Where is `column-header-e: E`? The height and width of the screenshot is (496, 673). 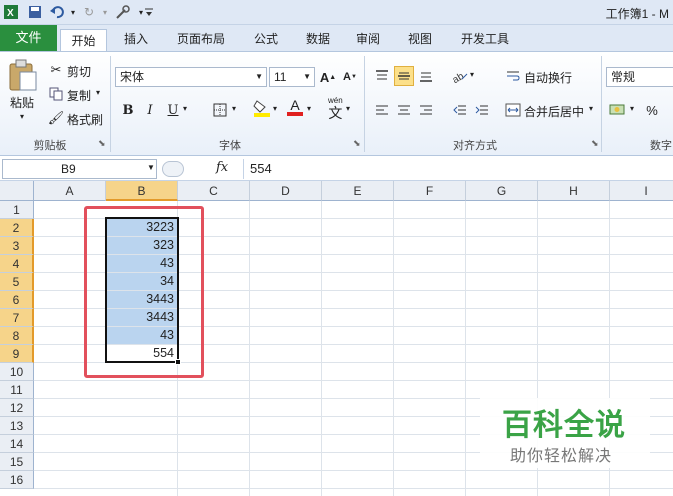
column-header-e: E is located at coordinates (358, 191).